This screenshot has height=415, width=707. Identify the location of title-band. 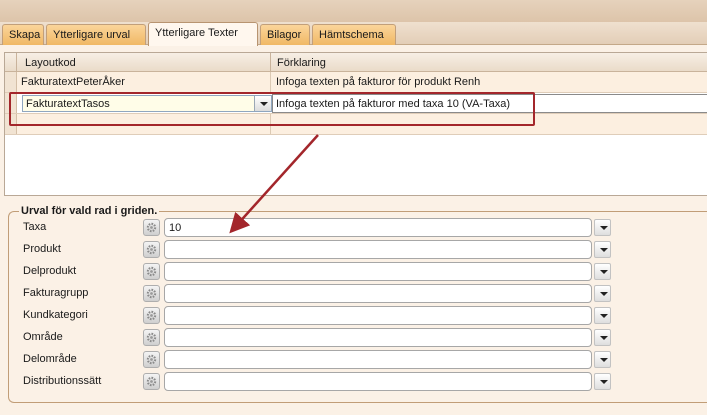
(353, 12).